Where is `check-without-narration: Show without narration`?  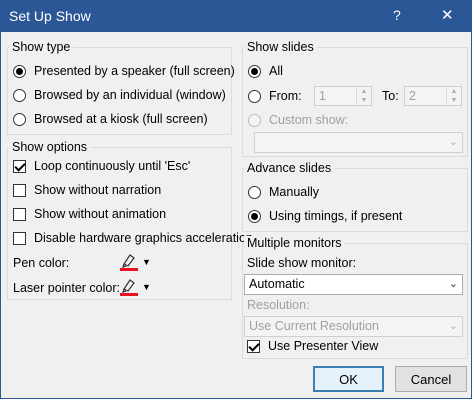
check-without-narration: Show without narration is located at coordinates (87, 190).